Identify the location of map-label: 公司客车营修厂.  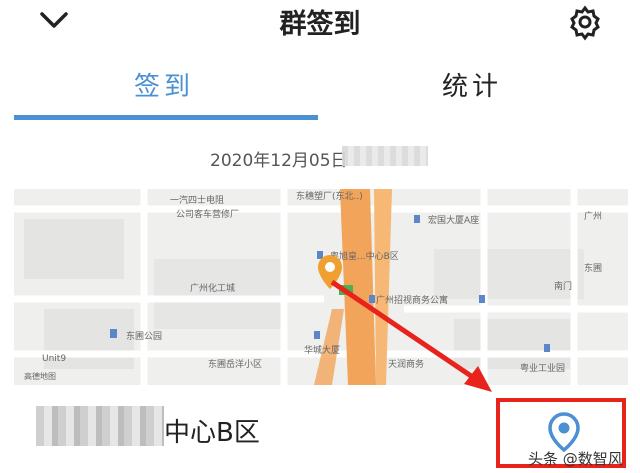
(207, 214).